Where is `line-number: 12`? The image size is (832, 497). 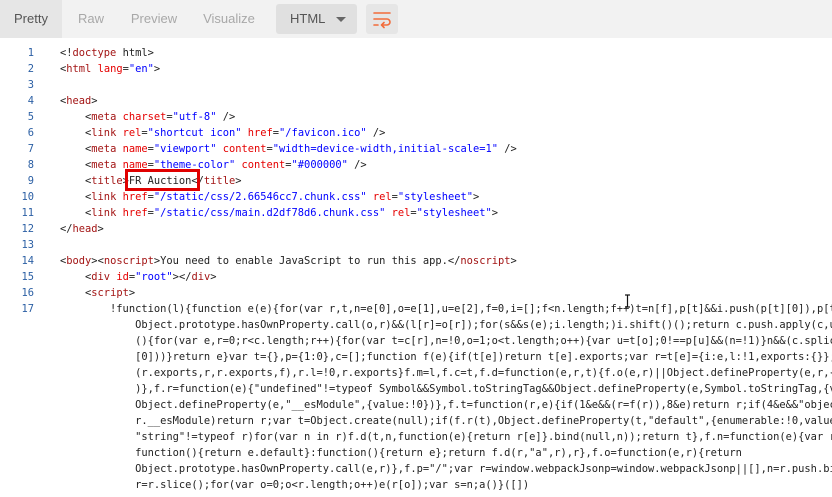 line-number: 12 is located at coordinates (27, 229).